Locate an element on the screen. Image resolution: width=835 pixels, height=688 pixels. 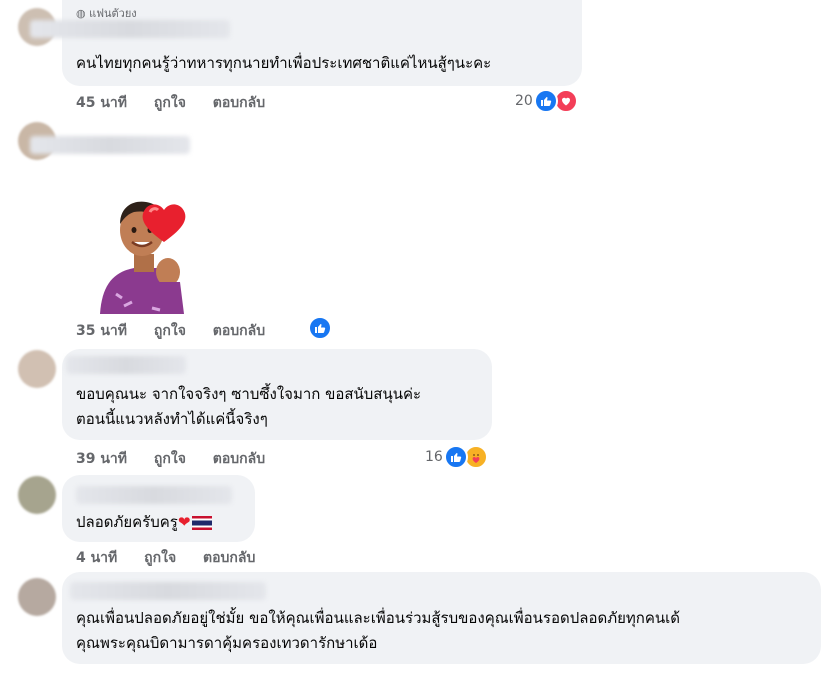
comment-time: 39 นาที is located at coordinates (101, 459).